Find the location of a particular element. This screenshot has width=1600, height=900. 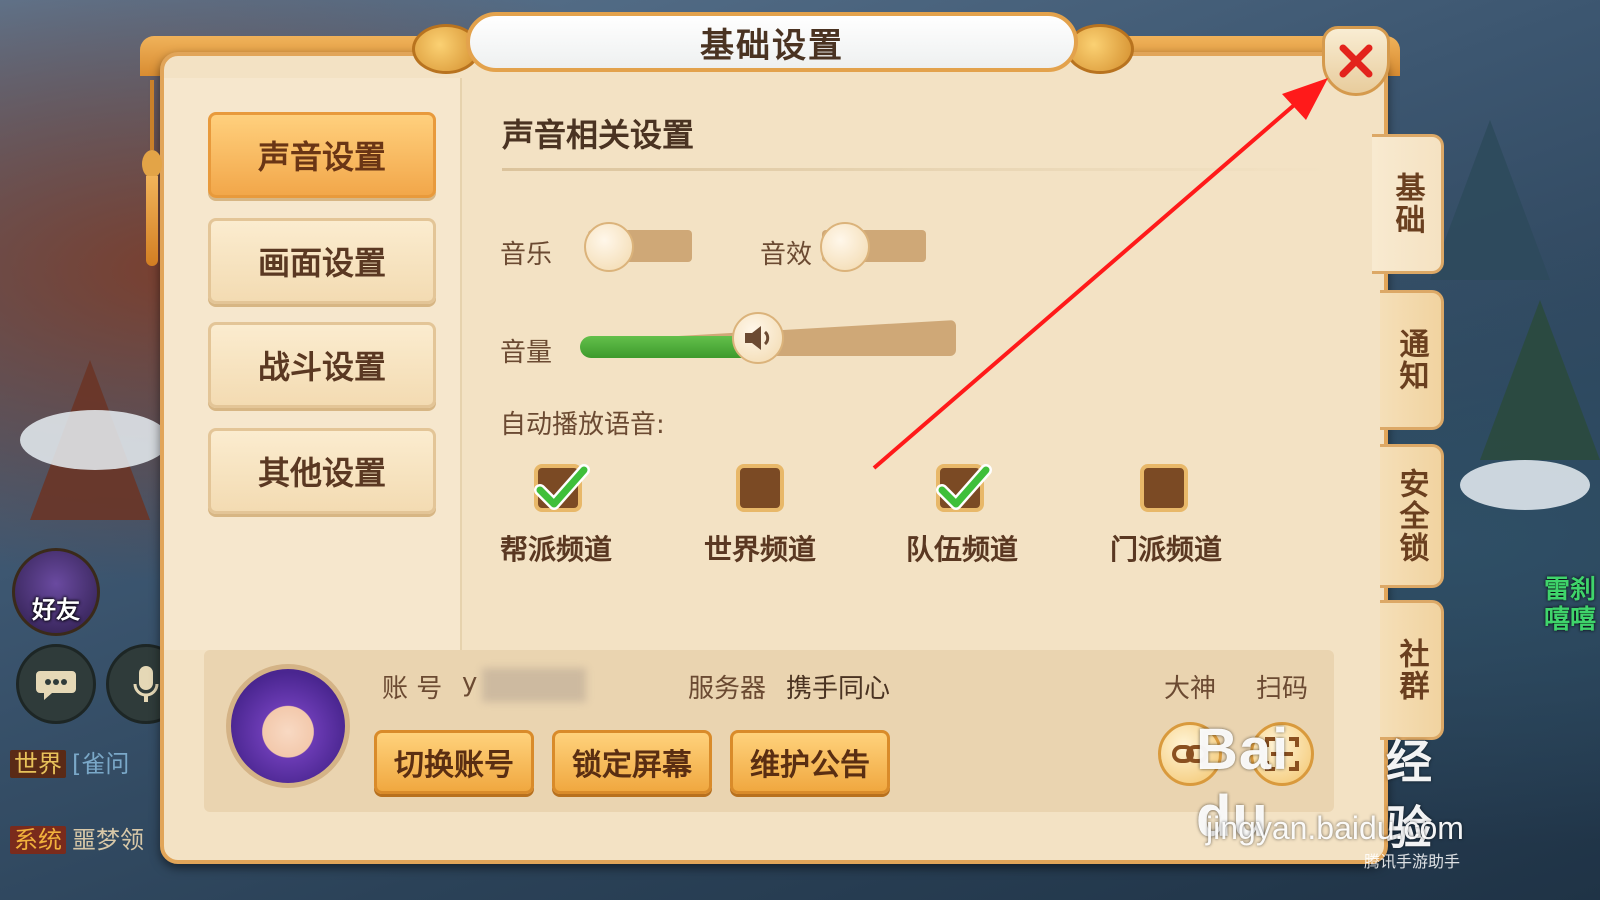

auto-play-label: 自动播放语音: is located at coordinates (582, 425).